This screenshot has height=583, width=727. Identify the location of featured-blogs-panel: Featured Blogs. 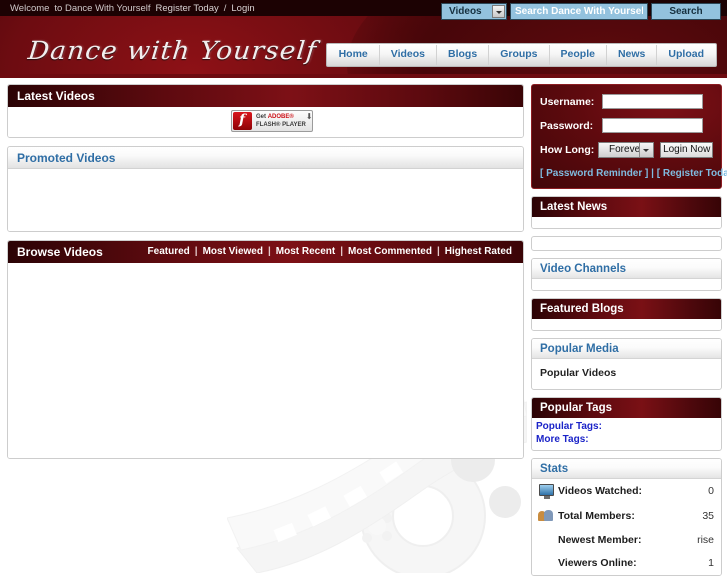
(626, 314).